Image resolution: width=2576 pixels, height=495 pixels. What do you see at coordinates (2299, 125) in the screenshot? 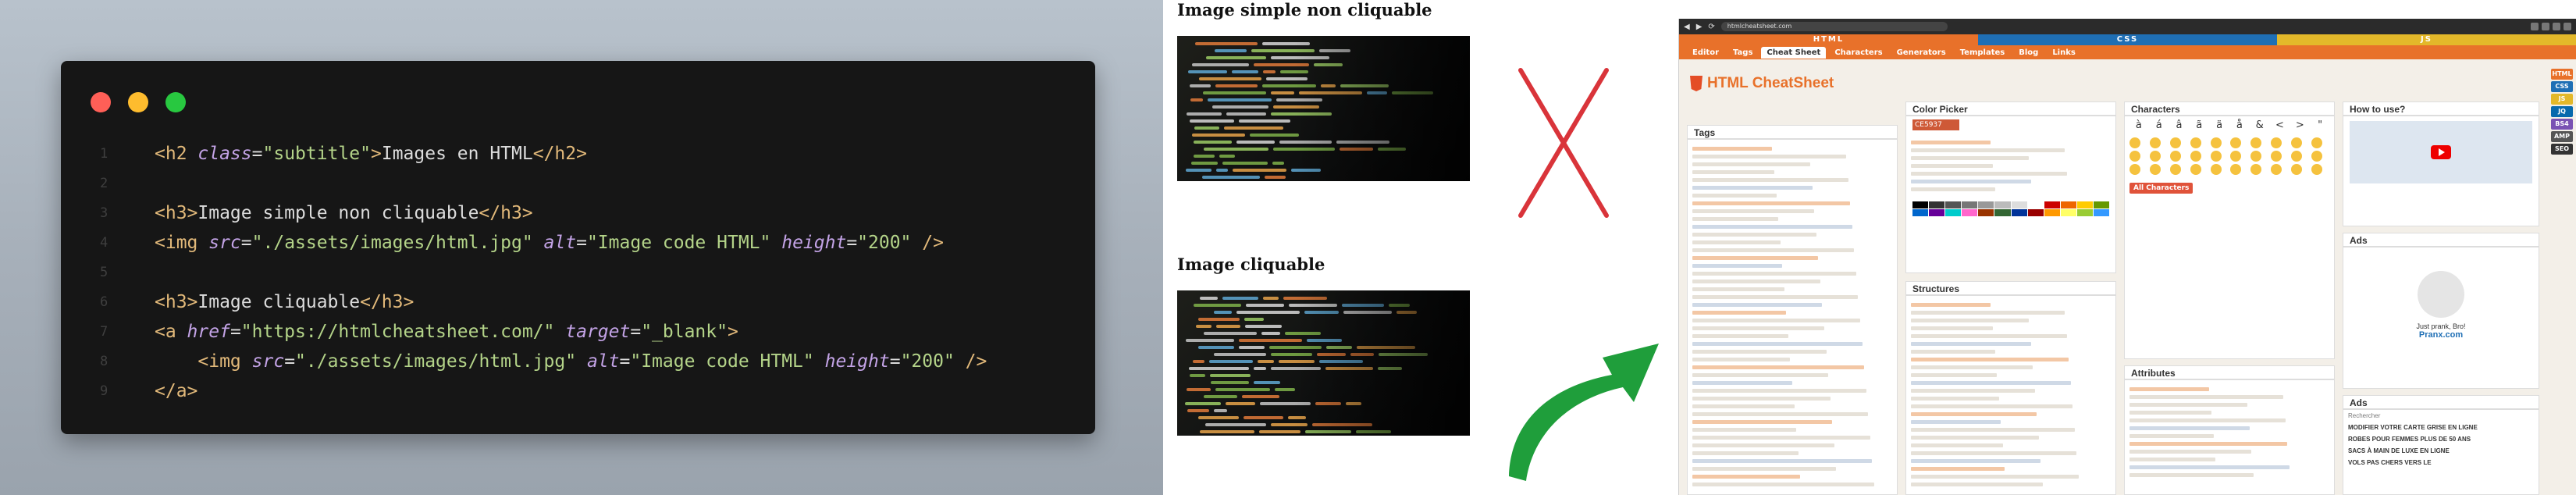
I see `character-cell: >` at bounding box center [2299, 125].